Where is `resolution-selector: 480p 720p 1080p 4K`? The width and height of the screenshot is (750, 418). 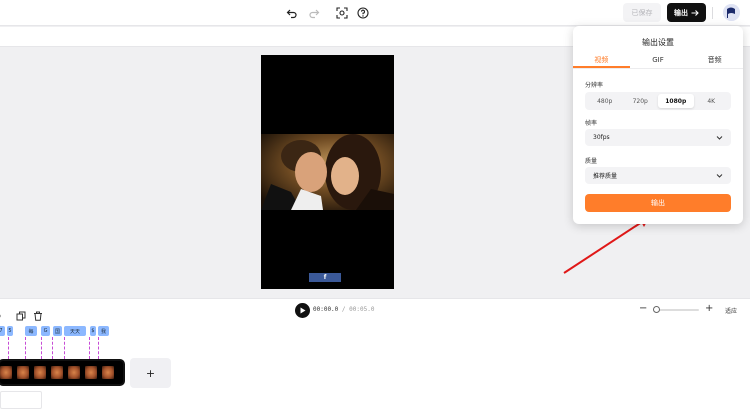
resolution-selector: 480p 720p 1080p 4K is located at coordinates (658, 101).